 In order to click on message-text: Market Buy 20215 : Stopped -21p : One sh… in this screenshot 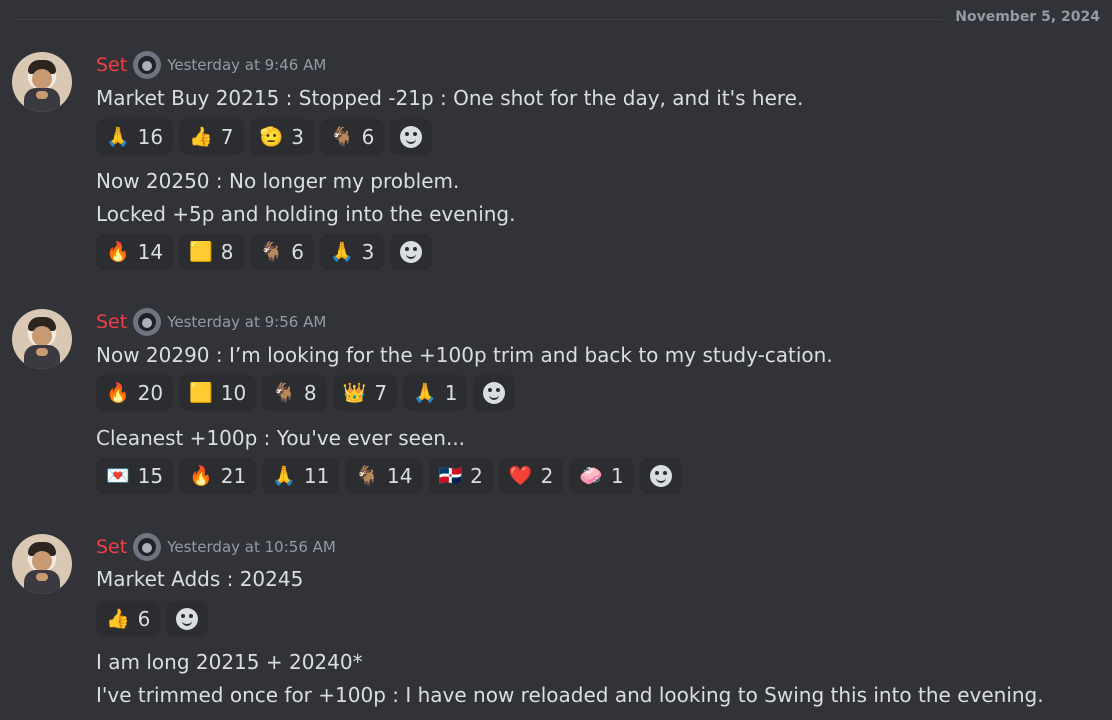, I will do `click(450, 98)`.